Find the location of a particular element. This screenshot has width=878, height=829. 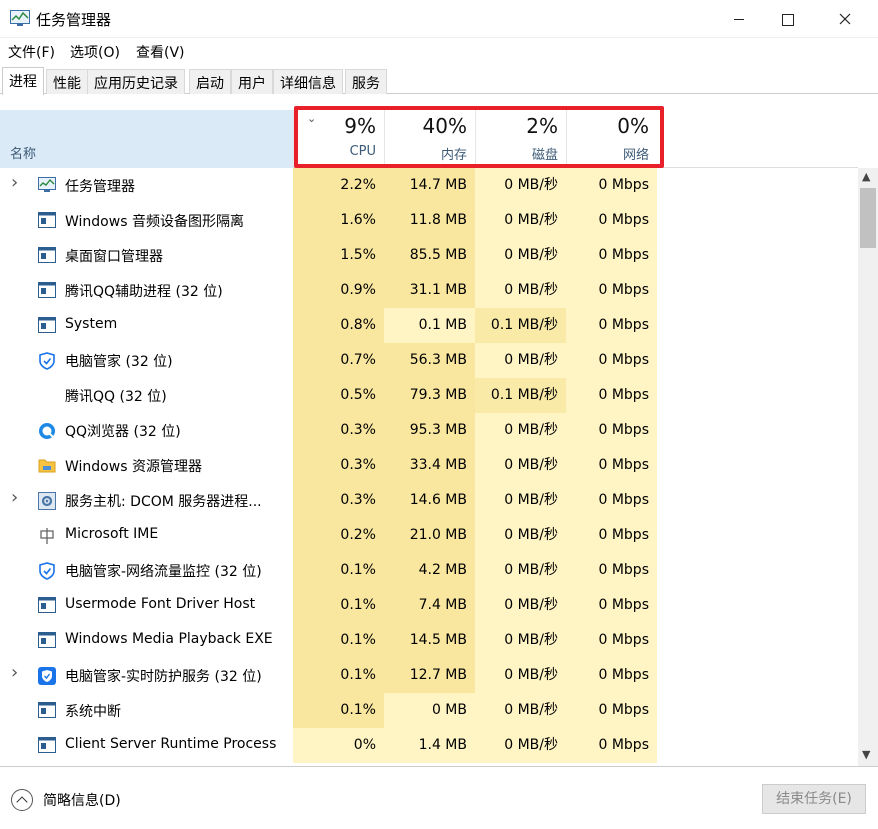

process-name: Microsoft IME is located at coordinates (112, 534).